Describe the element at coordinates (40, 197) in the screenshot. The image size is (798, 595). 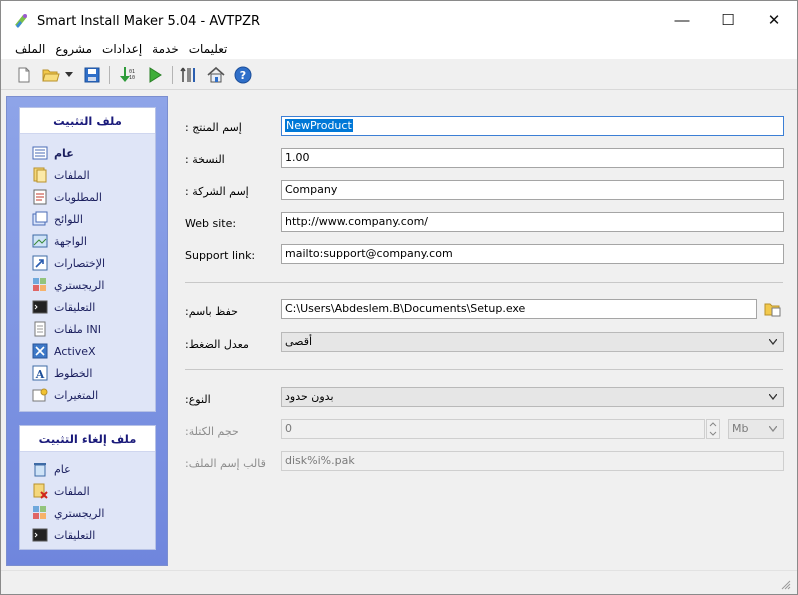
I see `requirements-icon` at that location.